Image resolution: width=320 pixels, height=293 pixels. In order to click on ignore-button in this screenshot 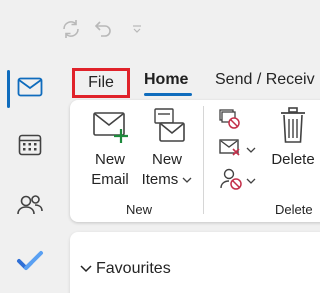, I will do `click(231, 120)`.